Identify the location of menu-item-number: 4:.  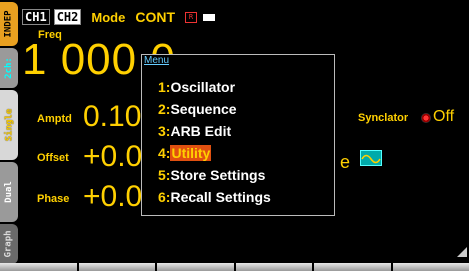
(164, 153).